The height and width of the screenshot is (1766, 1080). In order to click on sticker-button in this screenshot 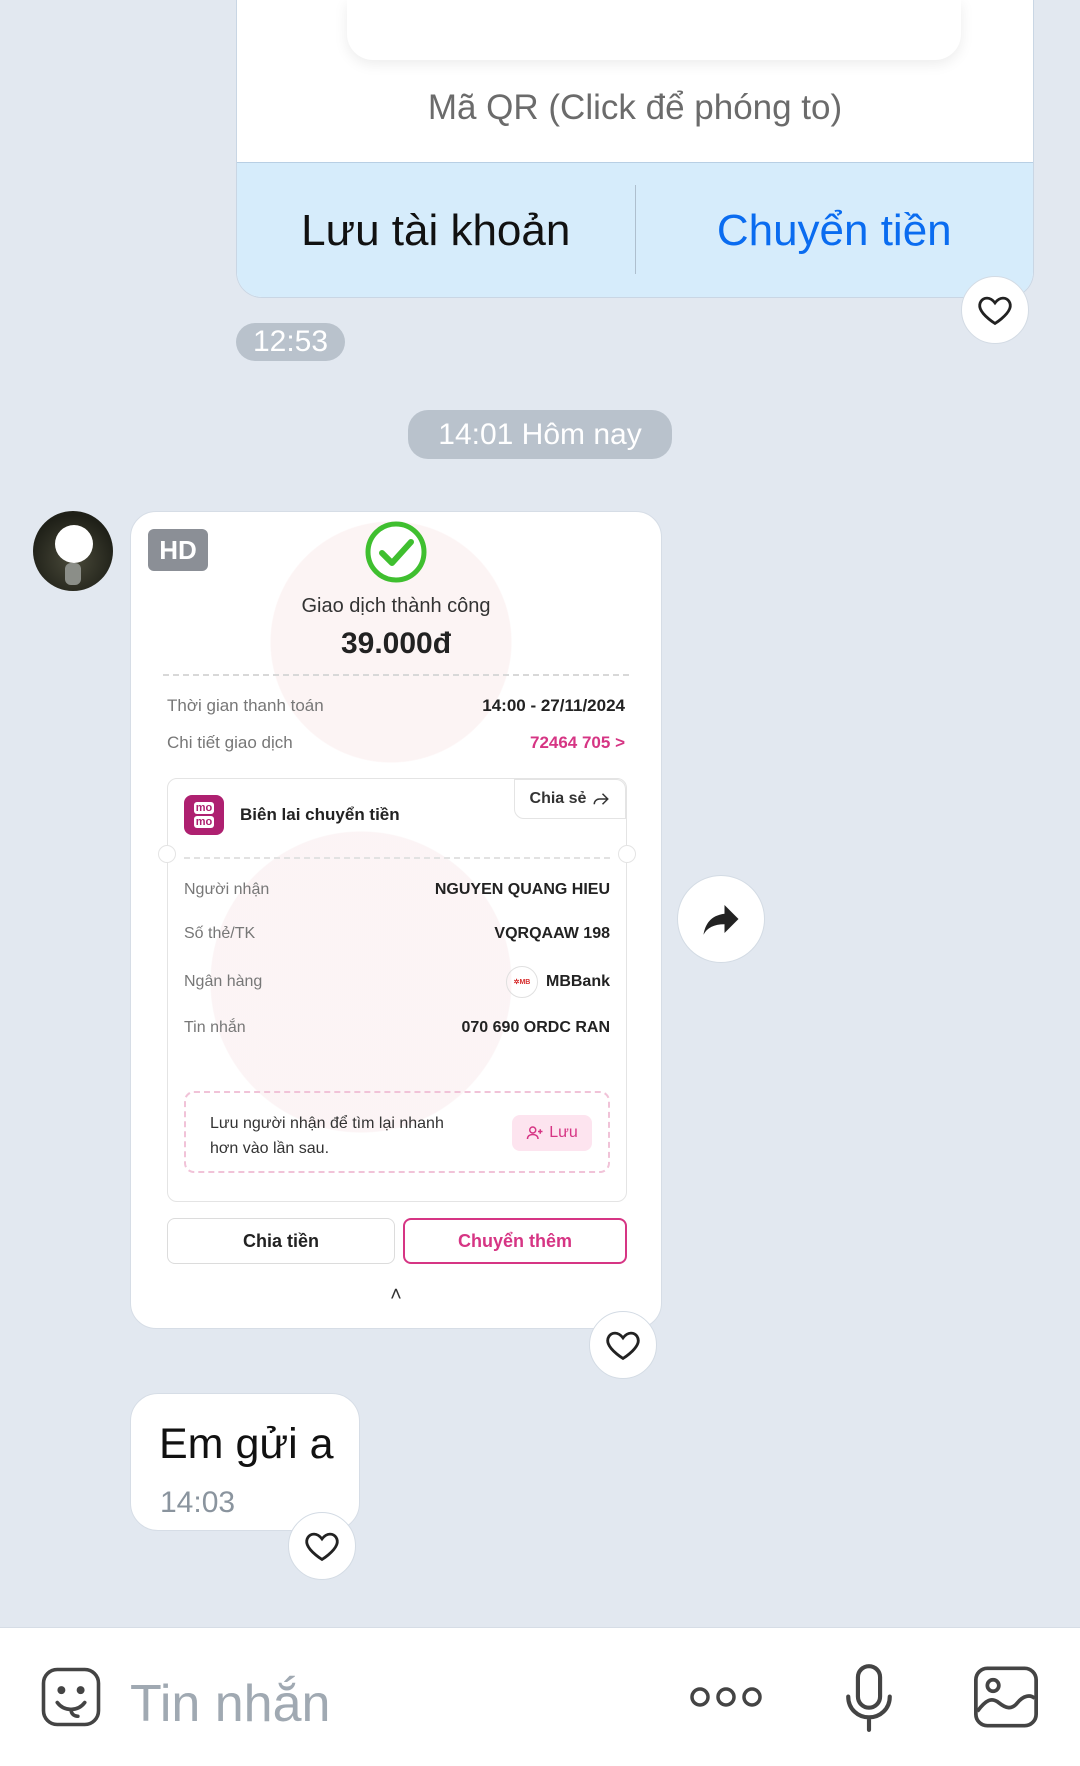, I will do `click(71, 1697)`.